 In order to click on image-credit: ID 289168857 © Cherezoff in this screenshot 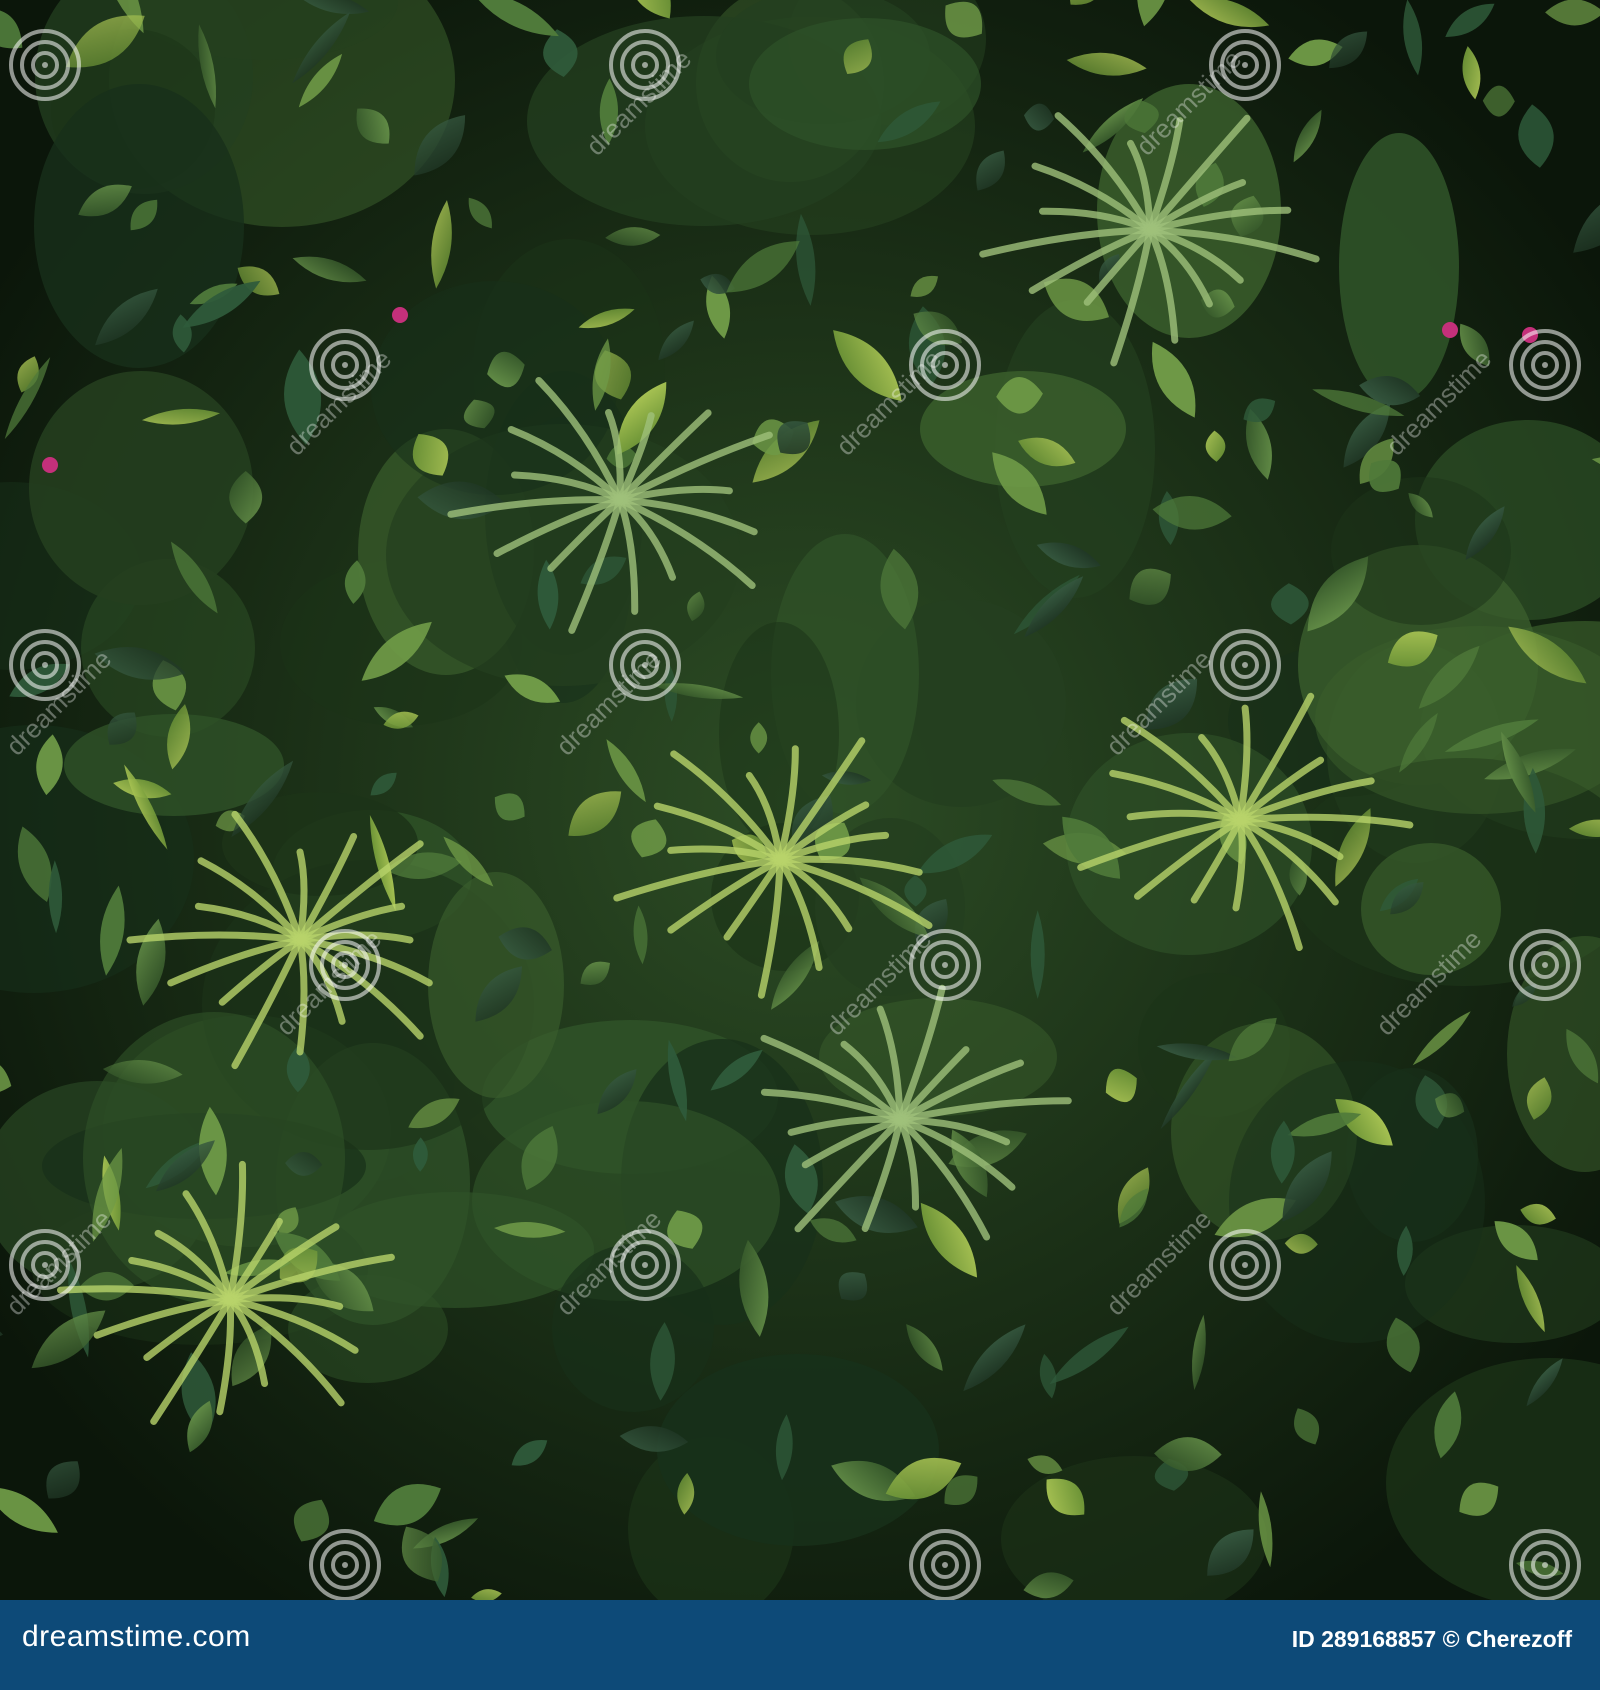, I will do `click(1431, 1639)`.